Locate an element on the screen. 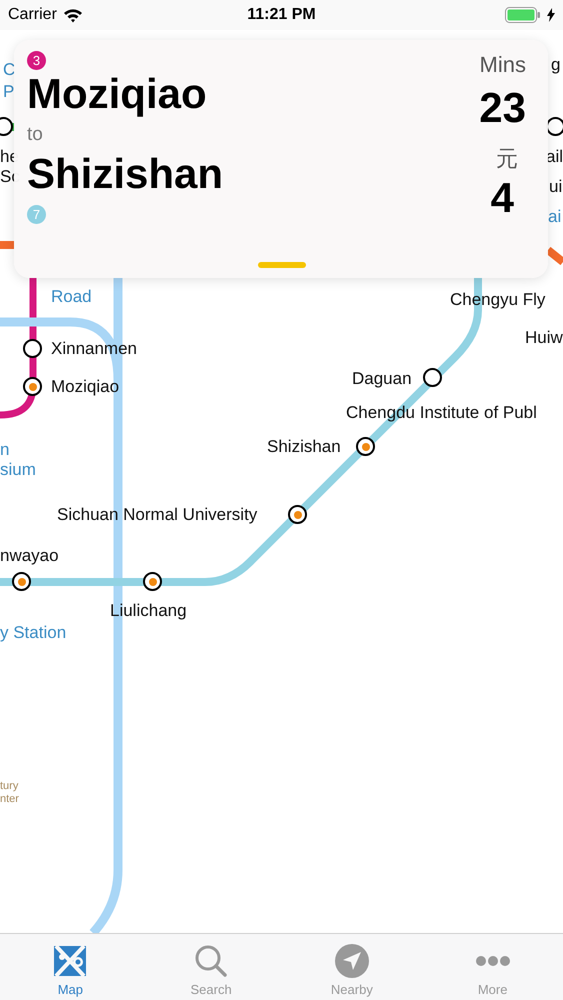 This screenshot has height=1000, width=563. area-label: n is located at coordinates (5, 450).